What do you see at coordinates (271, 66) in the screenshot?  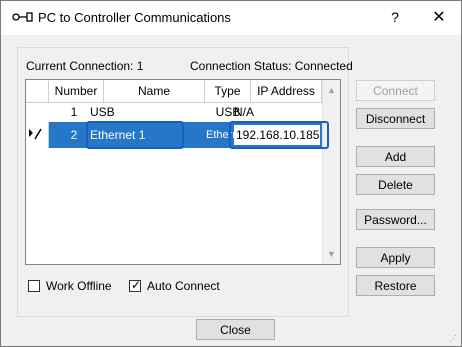 I see `connection-status-label: Connection Status: Connected` at bounding box center [271, 66].